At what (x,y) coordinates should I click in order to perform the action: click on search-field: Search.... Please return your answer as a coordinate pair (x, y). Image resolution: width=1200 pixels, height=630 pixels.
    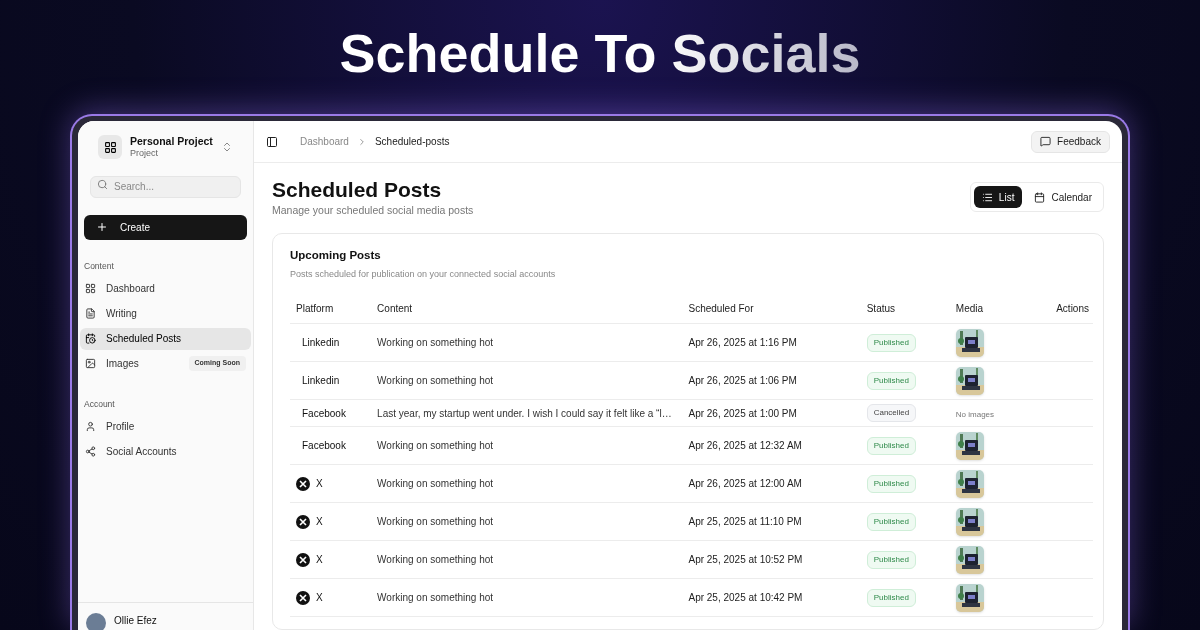
    Looking at the image, I should click on (165, 186).